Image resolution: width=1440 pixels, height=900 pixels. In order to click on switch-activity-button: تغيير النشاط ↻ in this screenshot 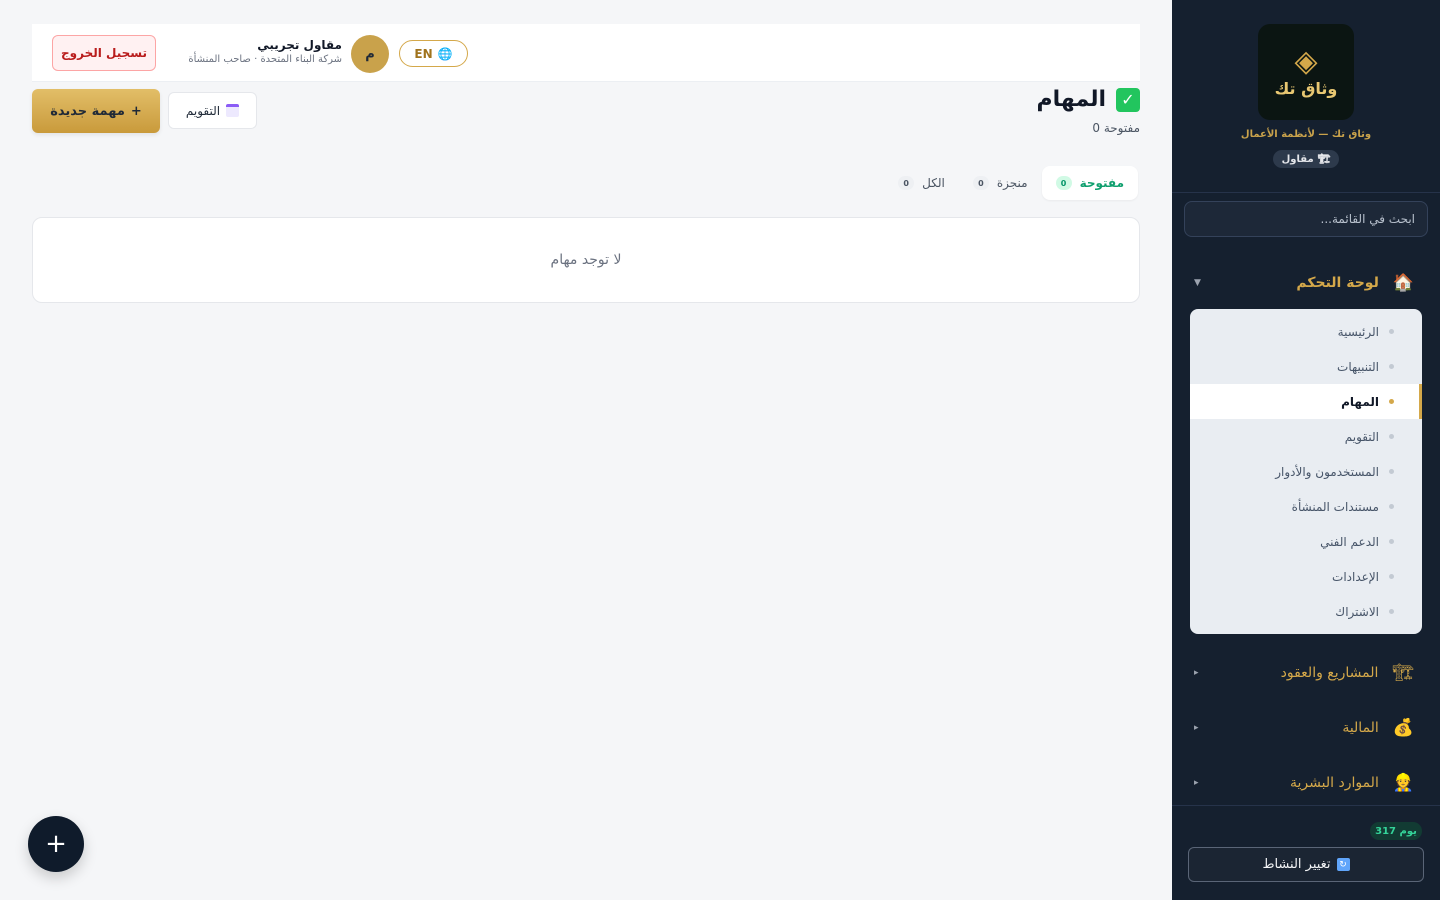, I will do `click(1306, 864)`.